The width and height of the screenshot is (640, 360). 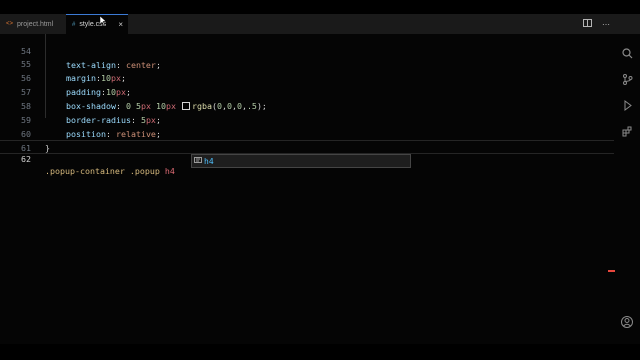 I want to click on code-text: .popup-container .popup h4, so click(x=110, y=171).